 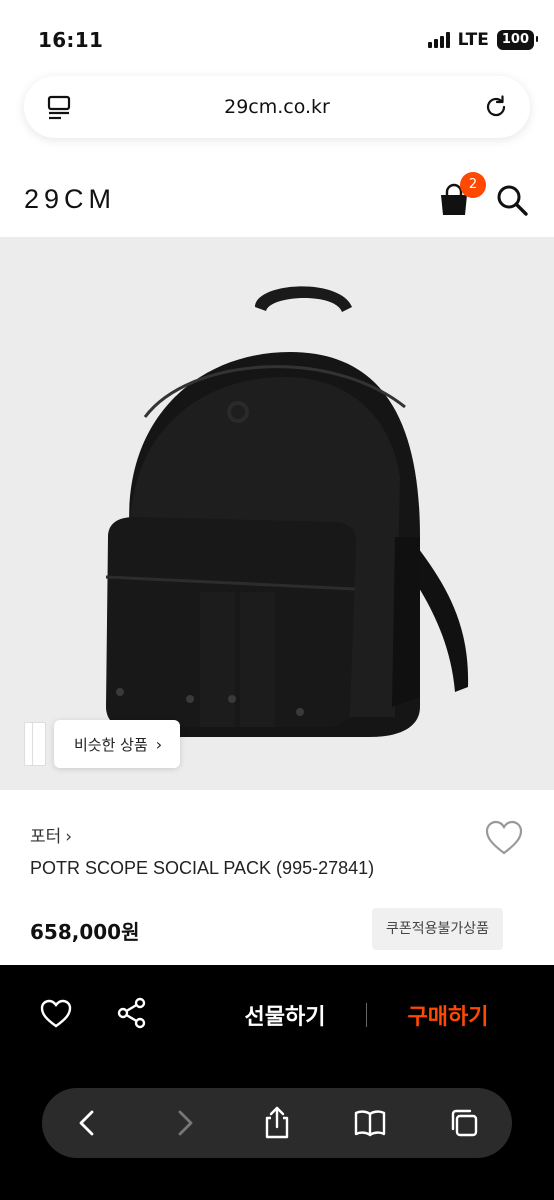 I want to click on address-bar: 29cm.co.kr, so click(x=277, y=107).